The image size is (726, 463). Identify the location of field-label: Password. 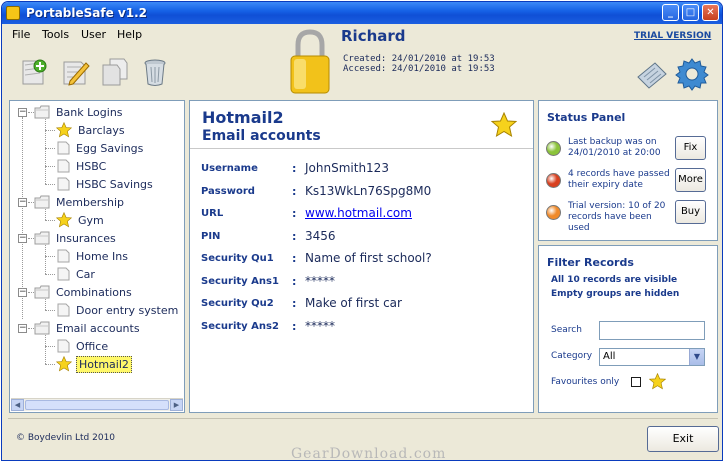
(228, 191).